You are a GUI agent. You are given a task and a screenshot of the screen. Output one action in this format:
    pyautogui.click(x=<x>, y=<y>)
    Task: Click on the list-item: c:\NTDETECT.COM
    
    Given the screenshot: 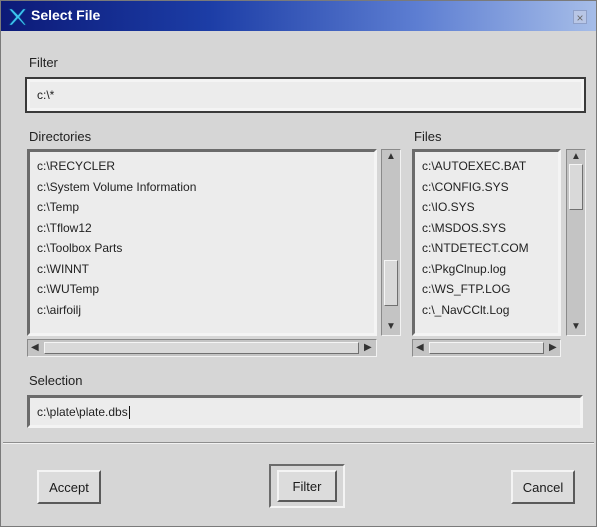 What is the action you would take?
    pyautogui.click(x=490, y=248)
    